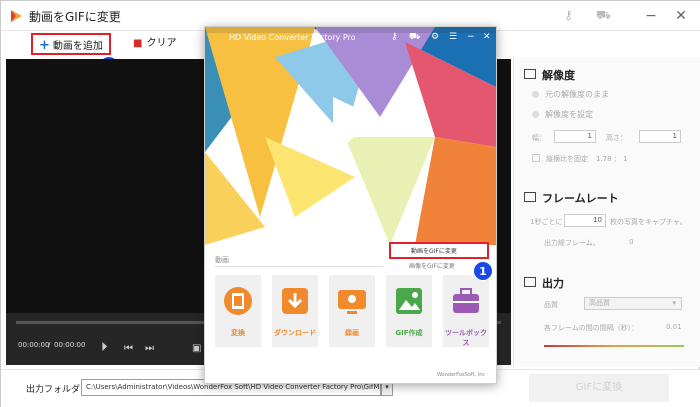 This screenshot has width=700, height=407. I want to click on aspect-value: 1.78 ： 1, so click(612, 159).